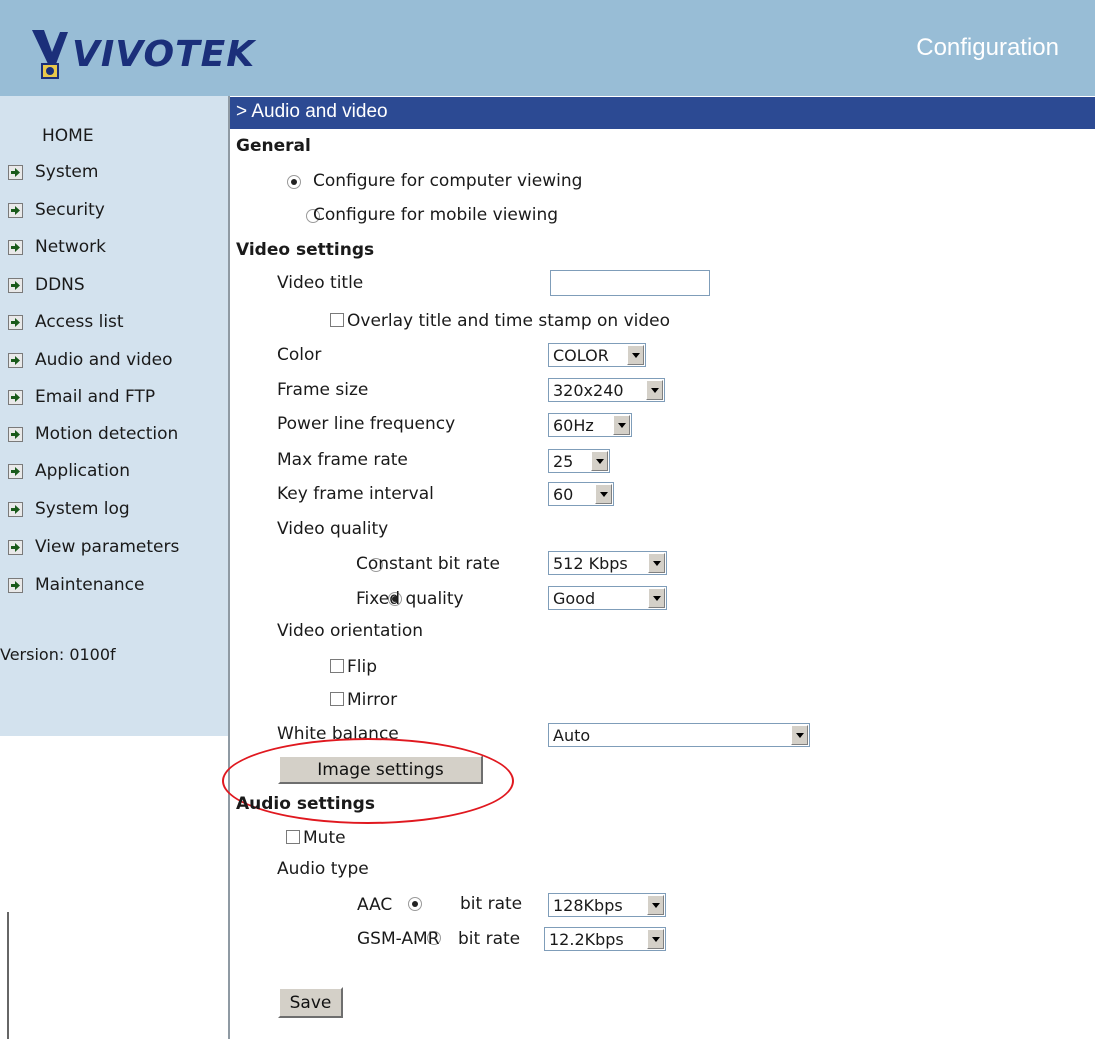 The image size is (1095, 1039). What do you see at coordinates (305, 804) in the screenshot?
I see `audio-settings-heading: Audio settings` at bounding box center [305, 804].